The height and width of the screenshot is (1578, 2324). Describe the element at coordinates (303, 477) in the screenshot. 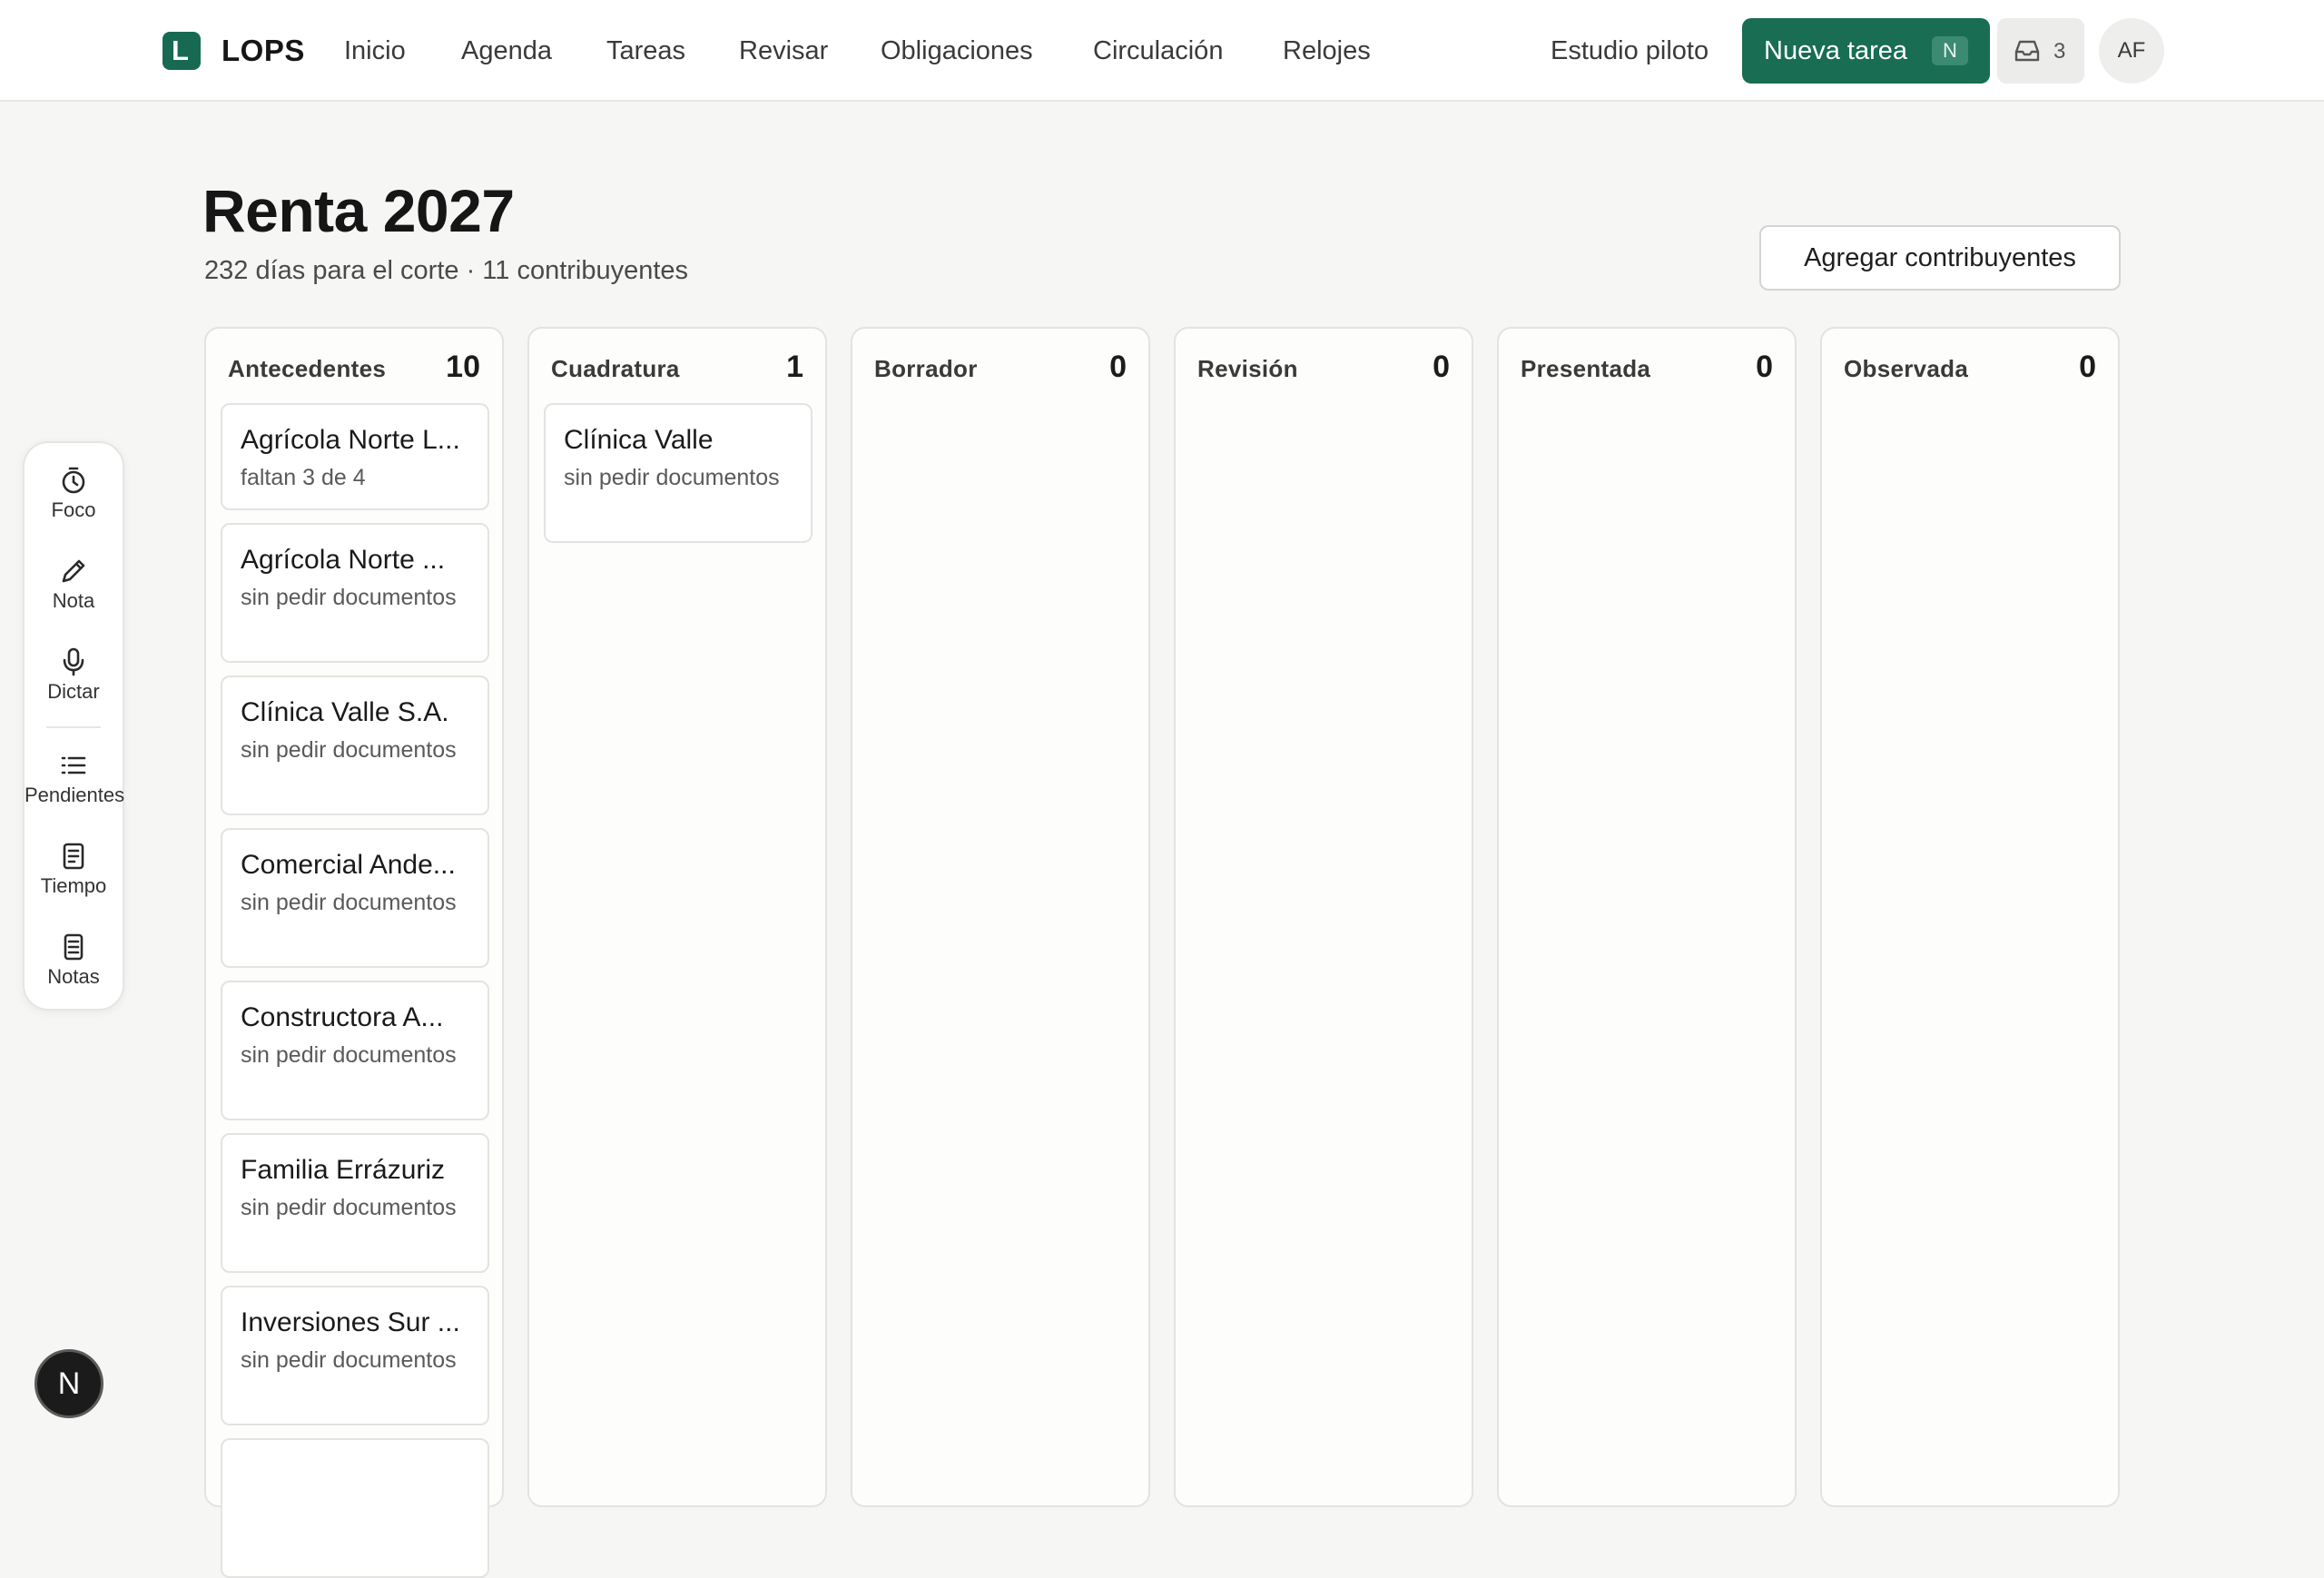

I see `card-status: faltan 3 de 4` at that location.